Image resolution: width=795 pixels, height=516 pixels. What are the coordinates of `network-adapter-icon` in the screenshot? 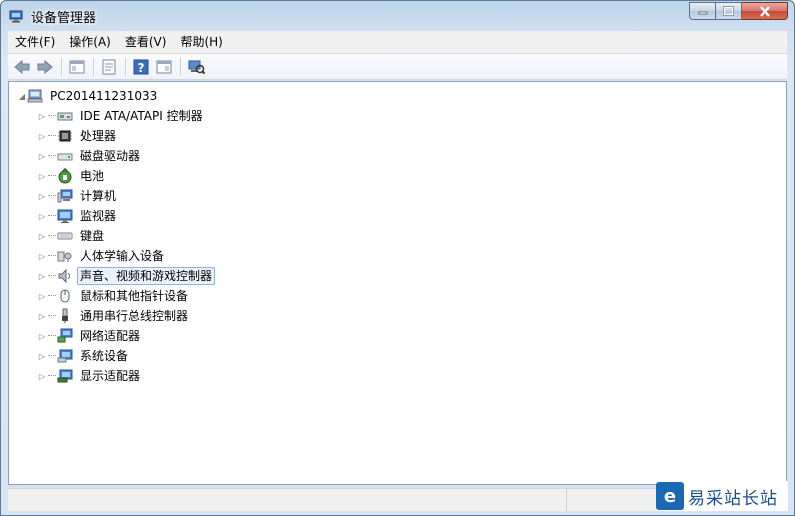 It's located at (65, 336).